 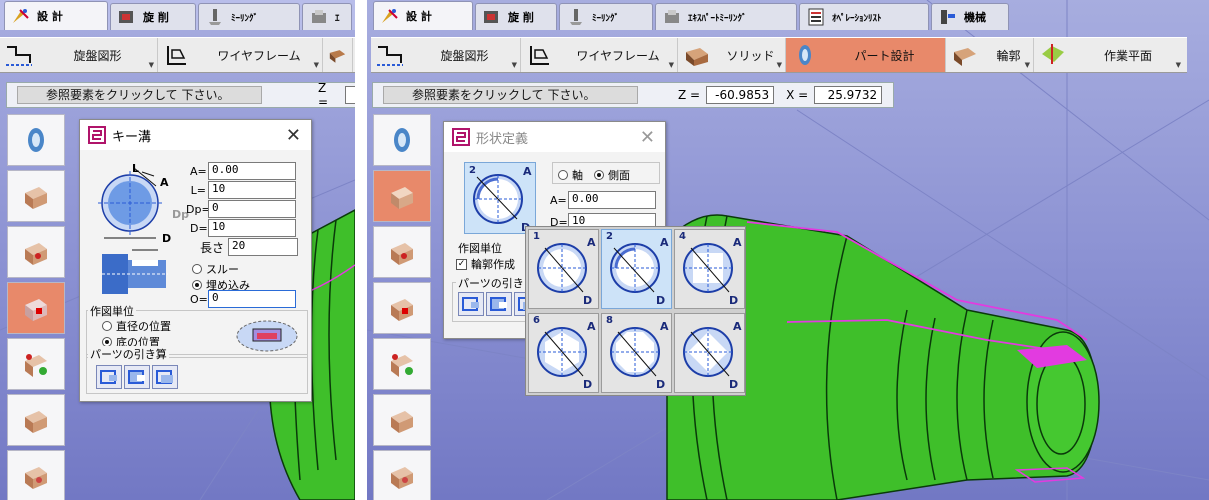 What do you see at coordinates (948, 17) in the screenshot?
I see `machine-icon` at bounding box center [948, 17].